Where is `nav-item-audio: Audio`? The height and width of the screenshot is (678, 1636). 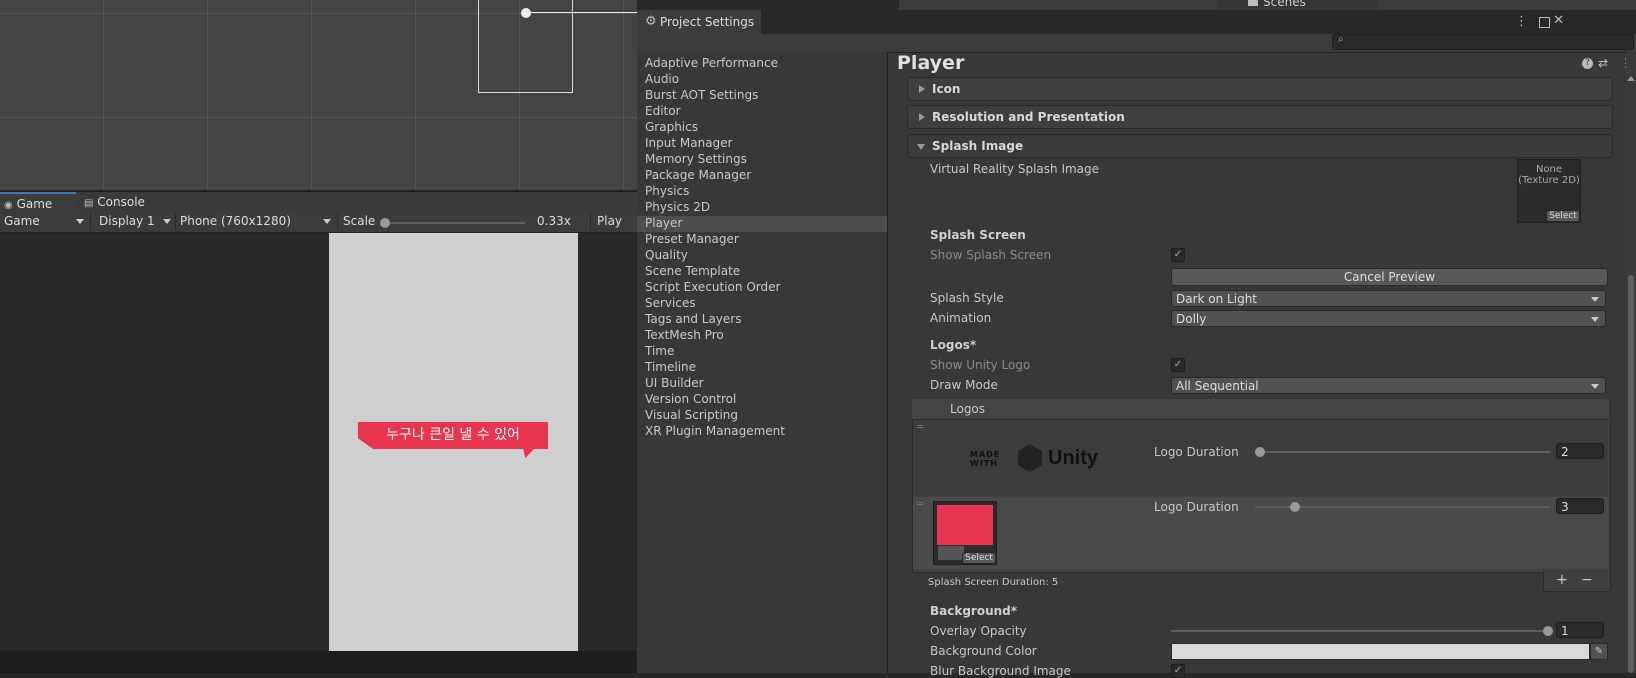 nav-item-audio: Audio is located at coordinates (662, 79).